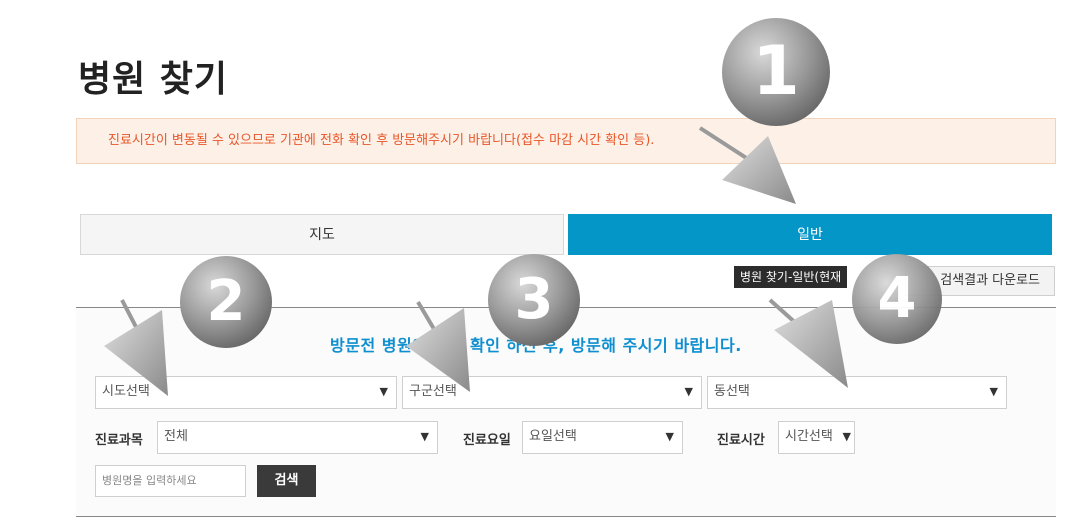  I want to click on tooltip: 병원 찾기-일반(현재, so click(791, 277).